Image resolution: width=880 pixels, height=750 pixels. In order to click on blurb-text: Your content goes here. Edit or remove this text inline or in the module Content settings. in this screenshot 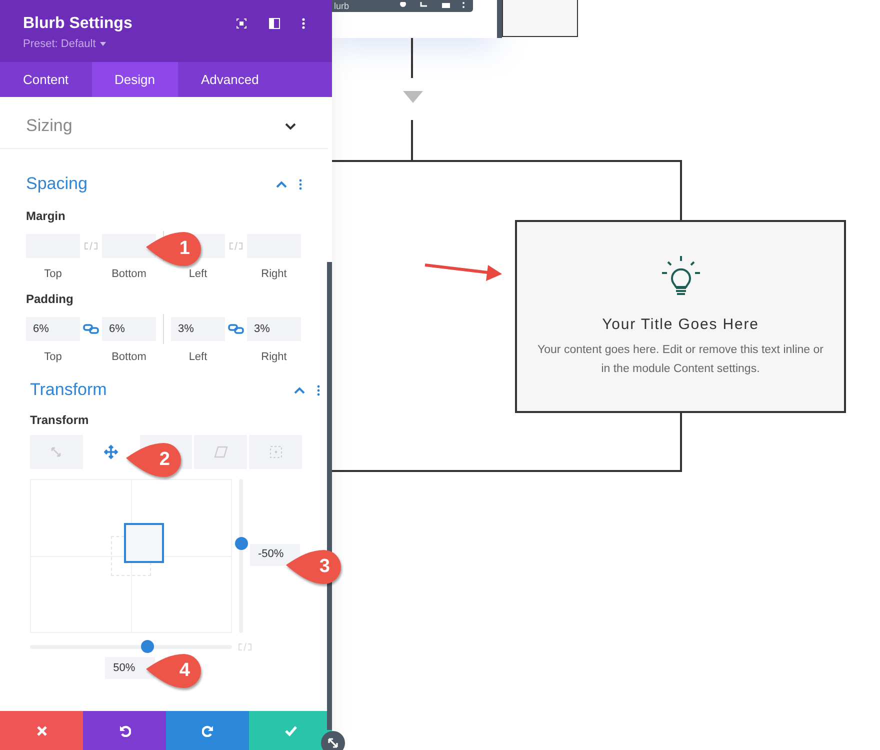, I will do `click(680, 359)`.